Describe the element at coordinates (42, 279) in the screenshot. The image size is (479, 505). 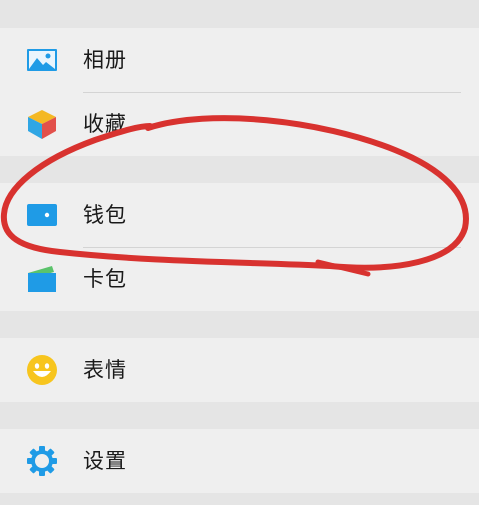
I see `card-pack-icon` at that location.